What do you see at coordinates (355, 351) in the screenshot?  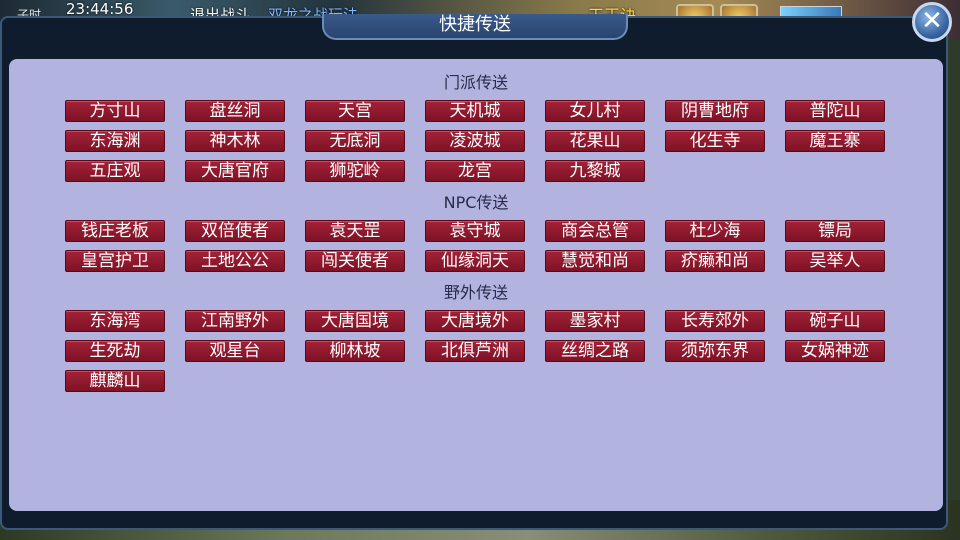 I see `teleport-field-button: 柳林坡` at bounding box center [355, 351].